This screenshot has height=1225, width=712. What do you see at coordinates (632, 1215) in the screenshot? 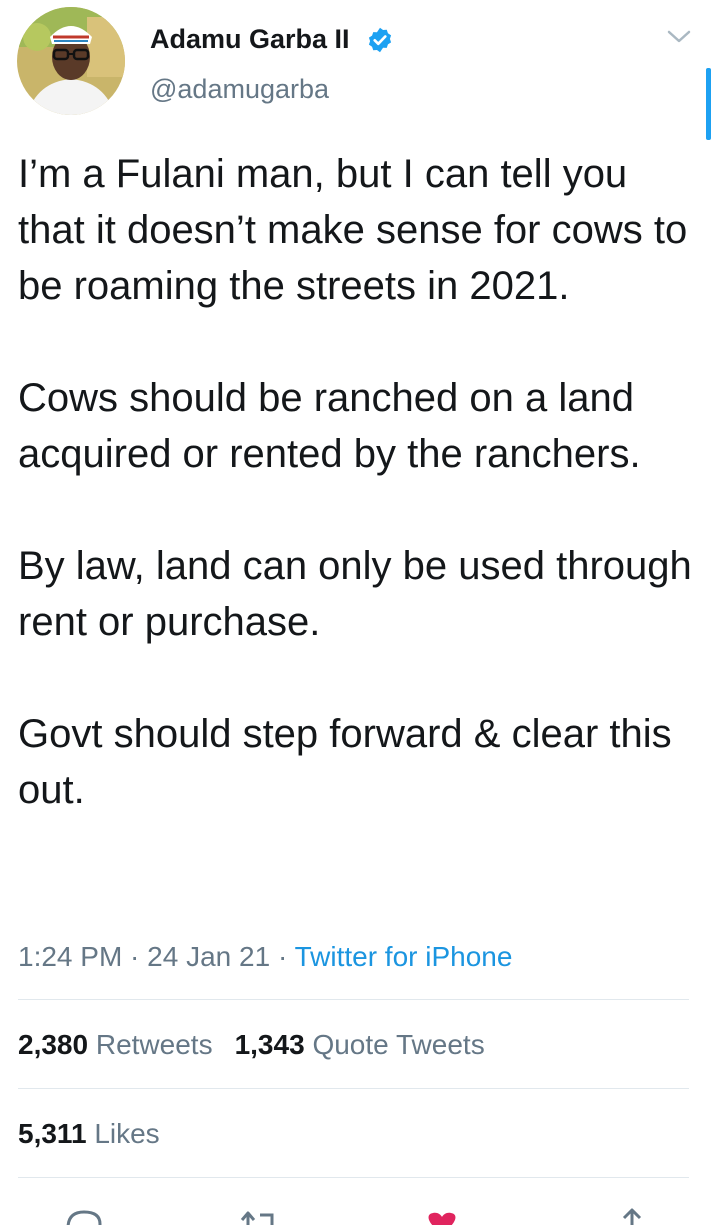
I see `share-icon` at bounding box center [632, 1215].